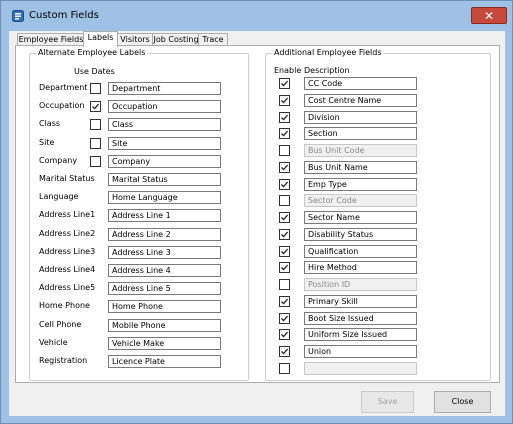 The image size is (513, 424). What do you see at coordinates (67, 214) in the screenshot?
I see `alternate-label: Address Line1` at bounding box center [67, 214].